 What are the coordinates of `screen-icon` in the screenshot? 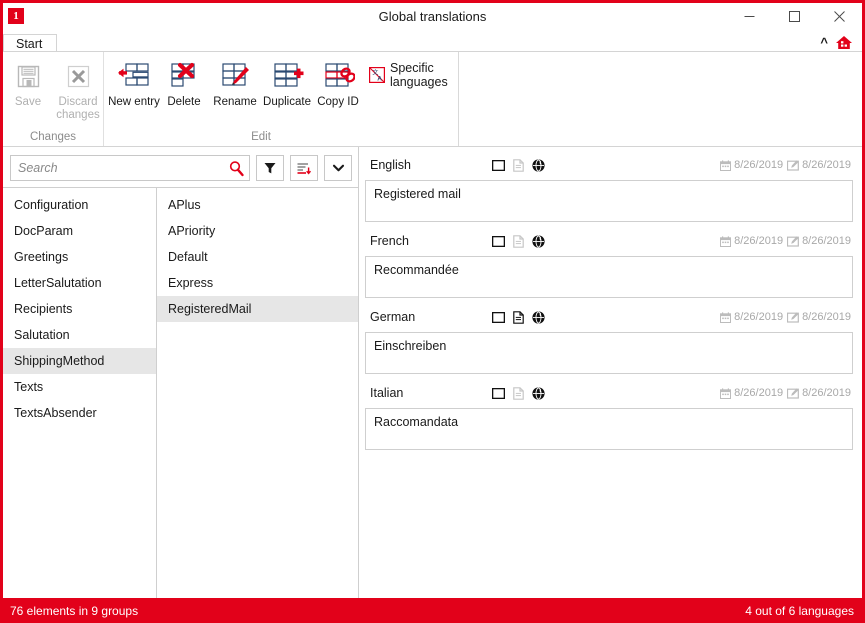 It's located at (498, 393).